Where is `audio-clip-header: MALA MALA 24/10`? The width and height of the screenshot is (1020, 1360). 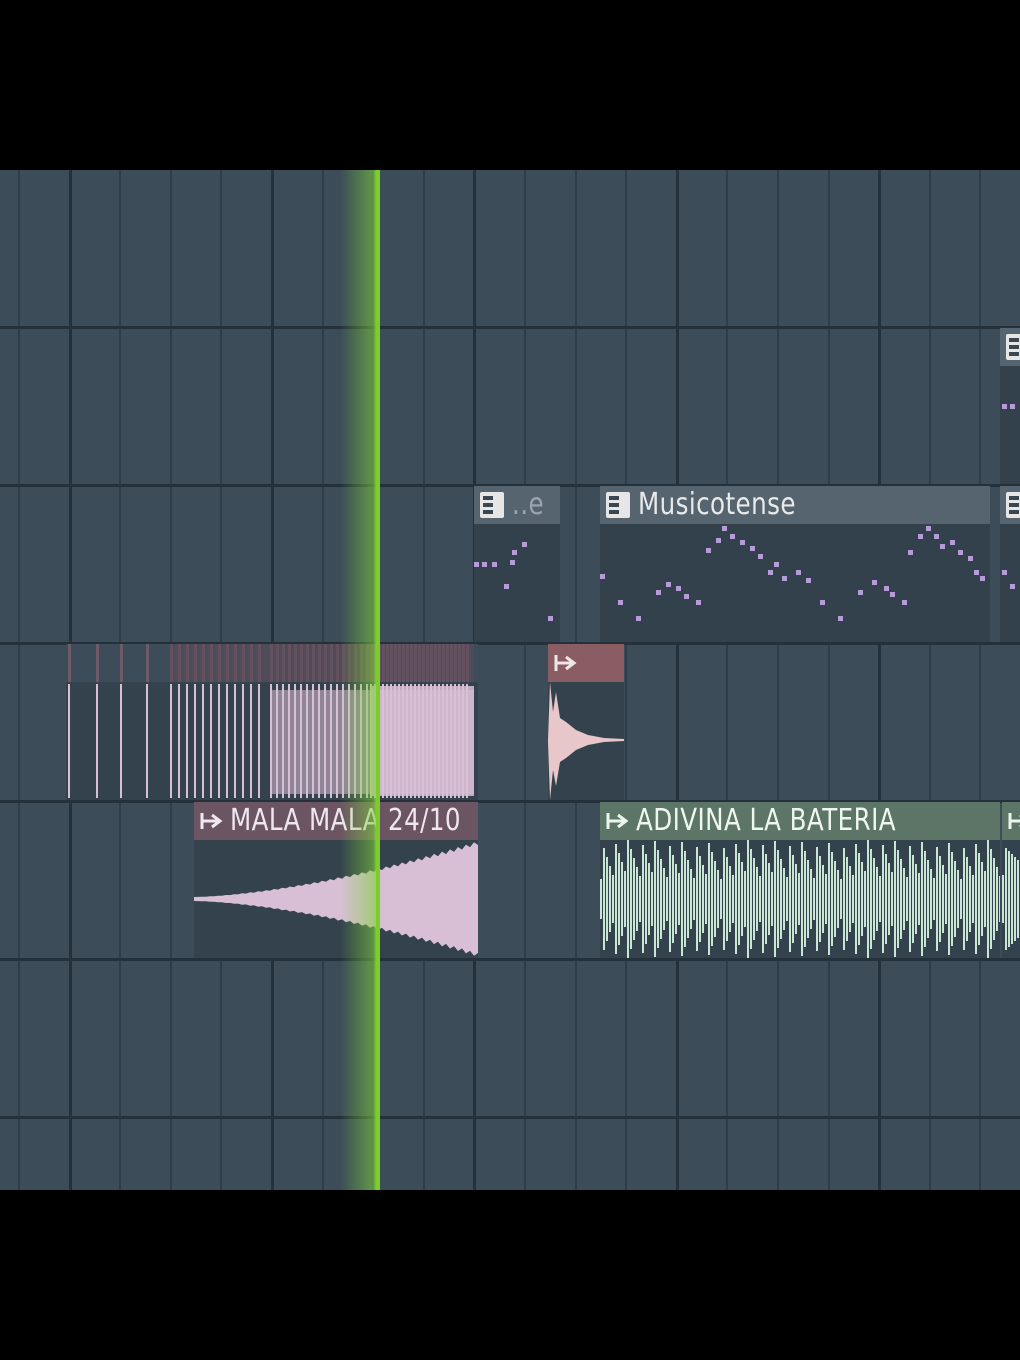 audio-clip-header: MALA MALA 24/10 is located at coordinates (336, 821).